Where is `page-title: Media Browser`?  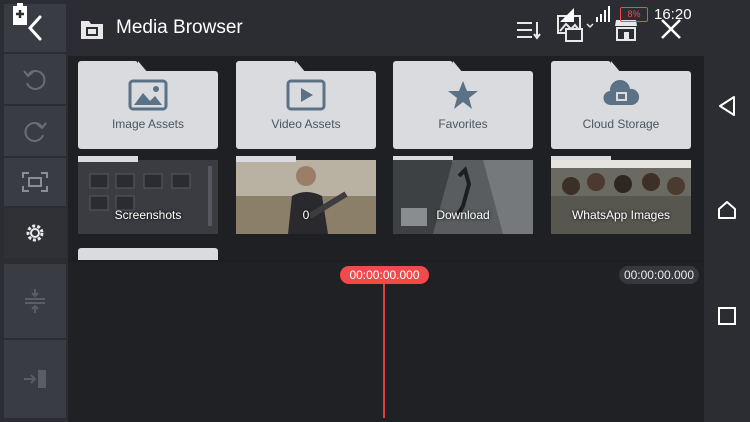
page-title: Media Browser is located at coordinates (179, 27).